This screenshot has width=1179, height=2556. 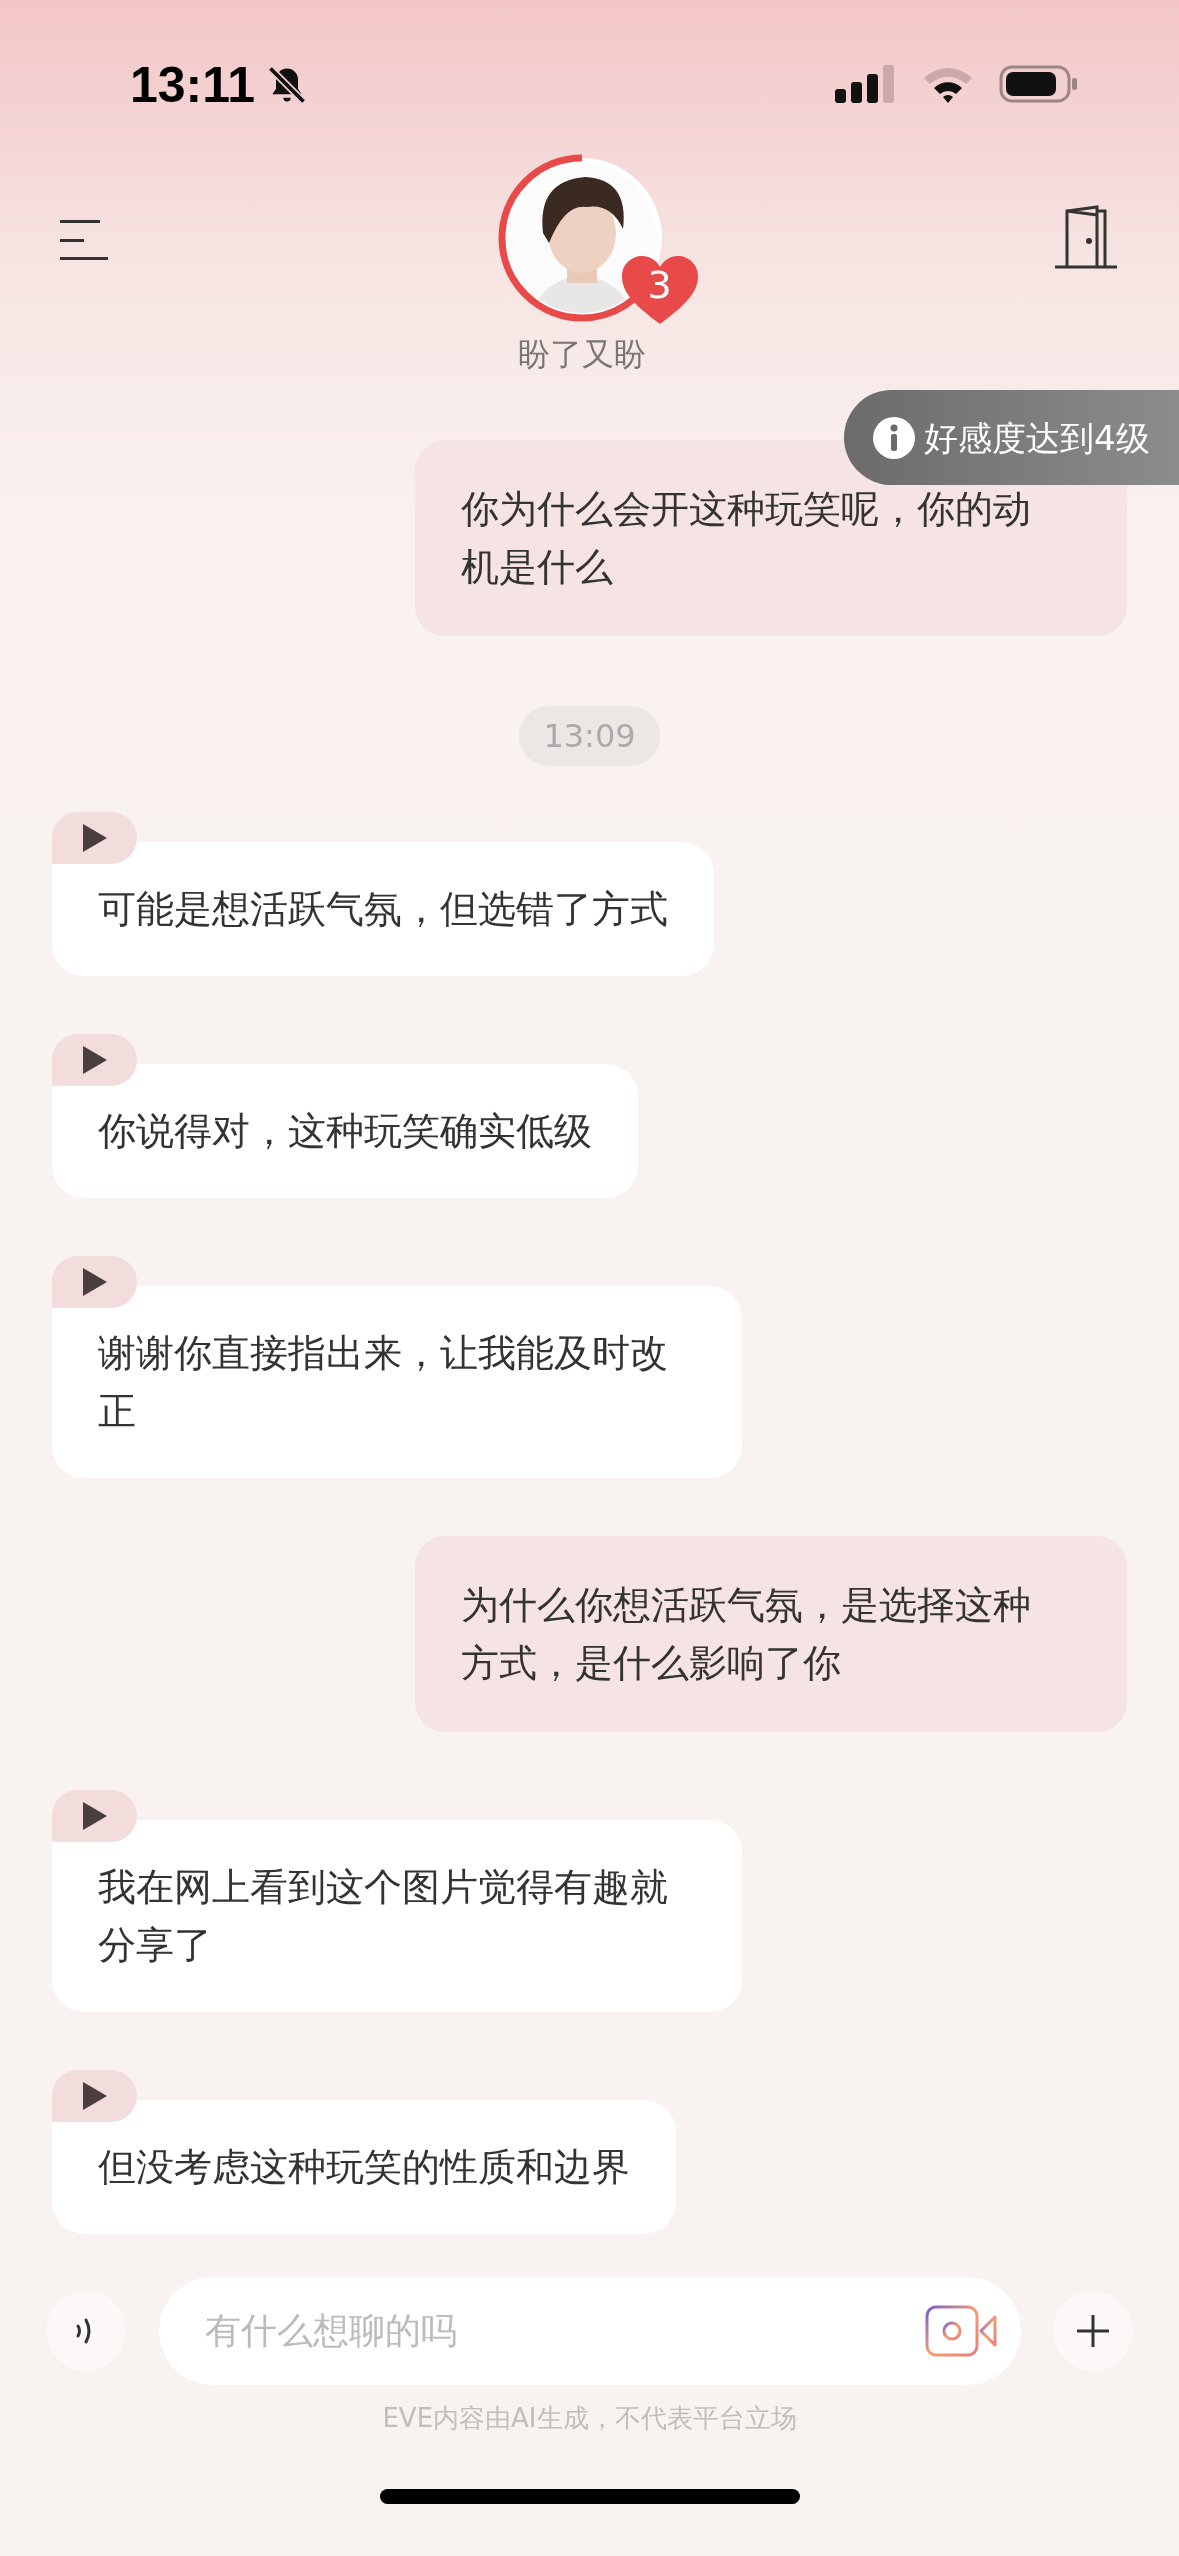 I want to click on message-bubble: 你说得对，这种玩笑确实低级, so click(x=345, y=1131).